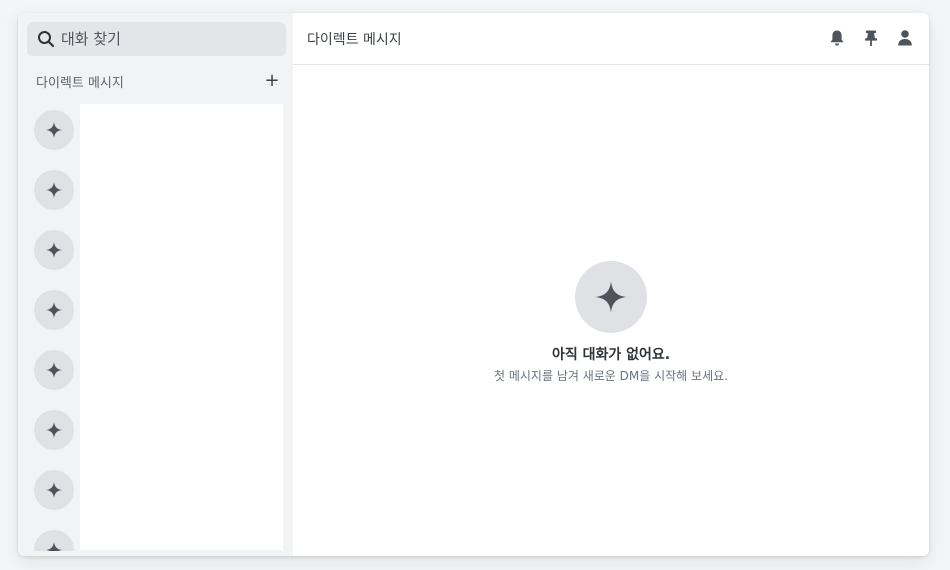  I want to click on profile-button, so click(905, 38).